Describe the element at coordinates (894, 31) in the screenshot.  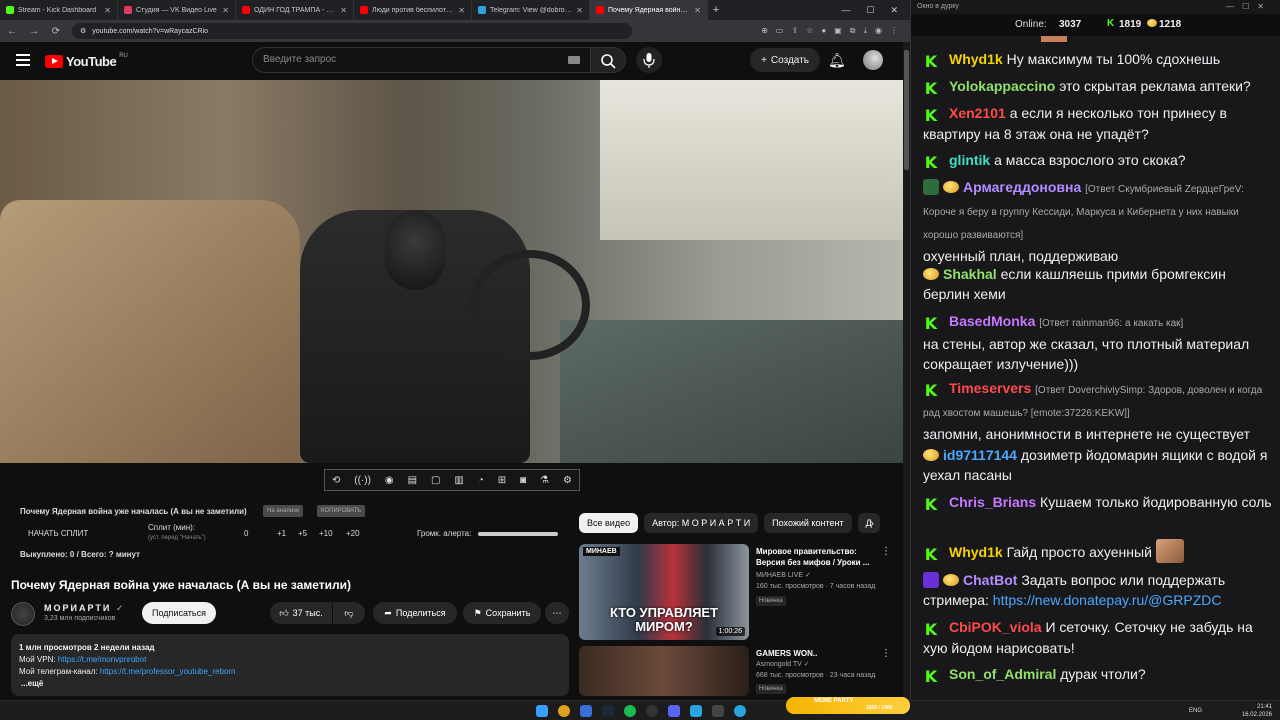
I see `browser-menu-icon: ⋮` at that location.